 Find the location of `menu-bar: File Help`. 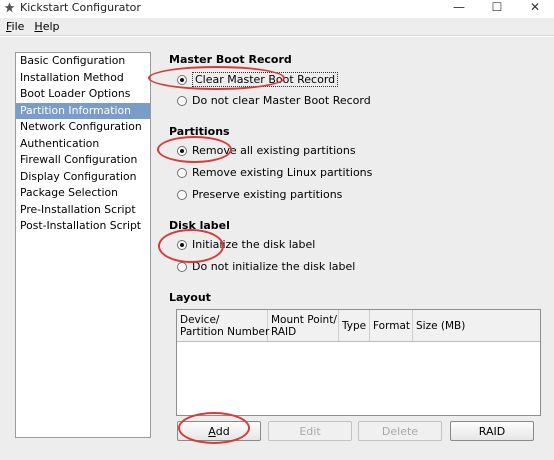

menu-bar: File Help is located at coordinates (277, 27).